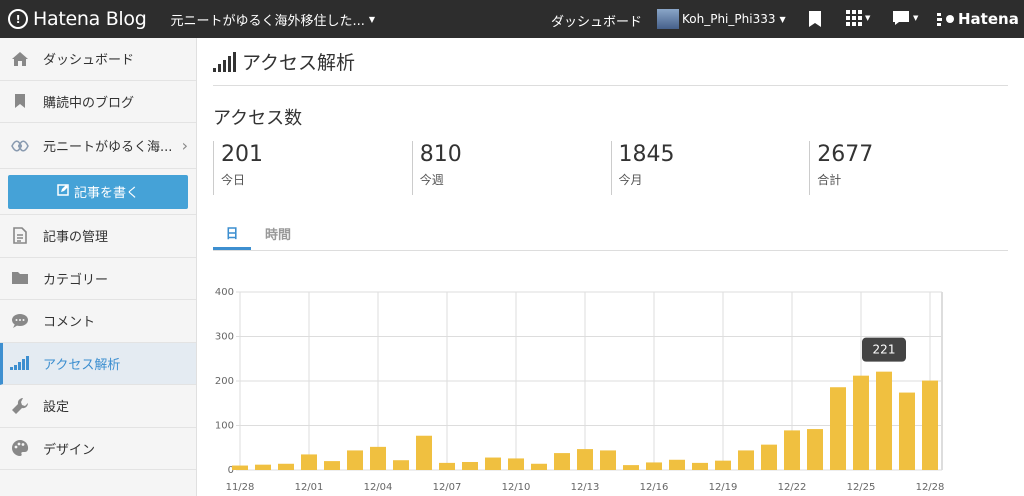 This screenshot has height=496, width=1024. What do you see at coordinates (988, 19) in the screenshot?
I see `brand-text: Hatena` at bounding box center [988, 19].